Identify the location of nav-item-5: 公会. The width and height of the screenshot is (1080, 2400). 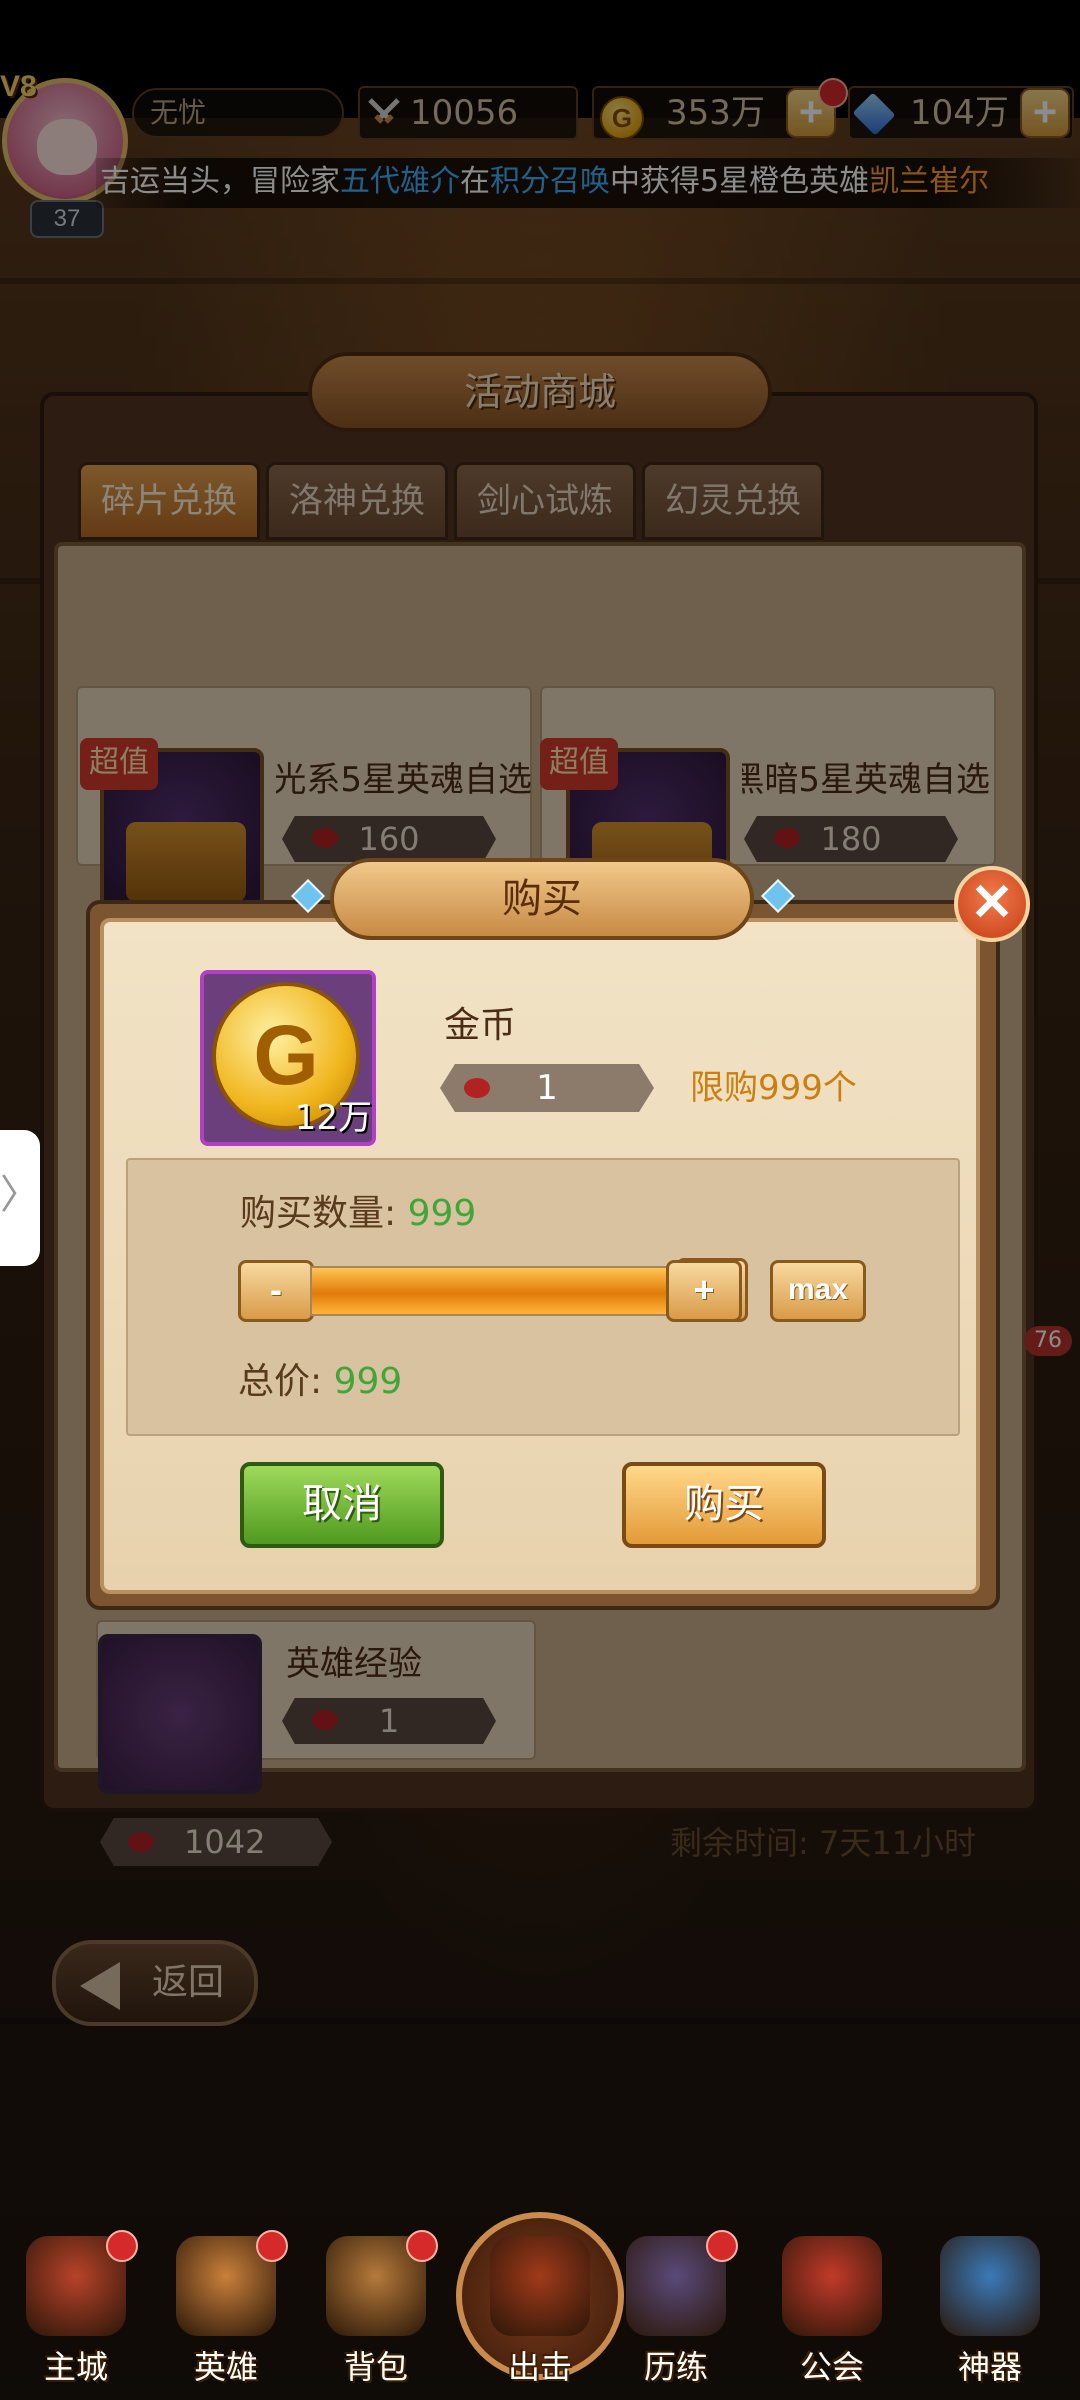
(832, 2315).